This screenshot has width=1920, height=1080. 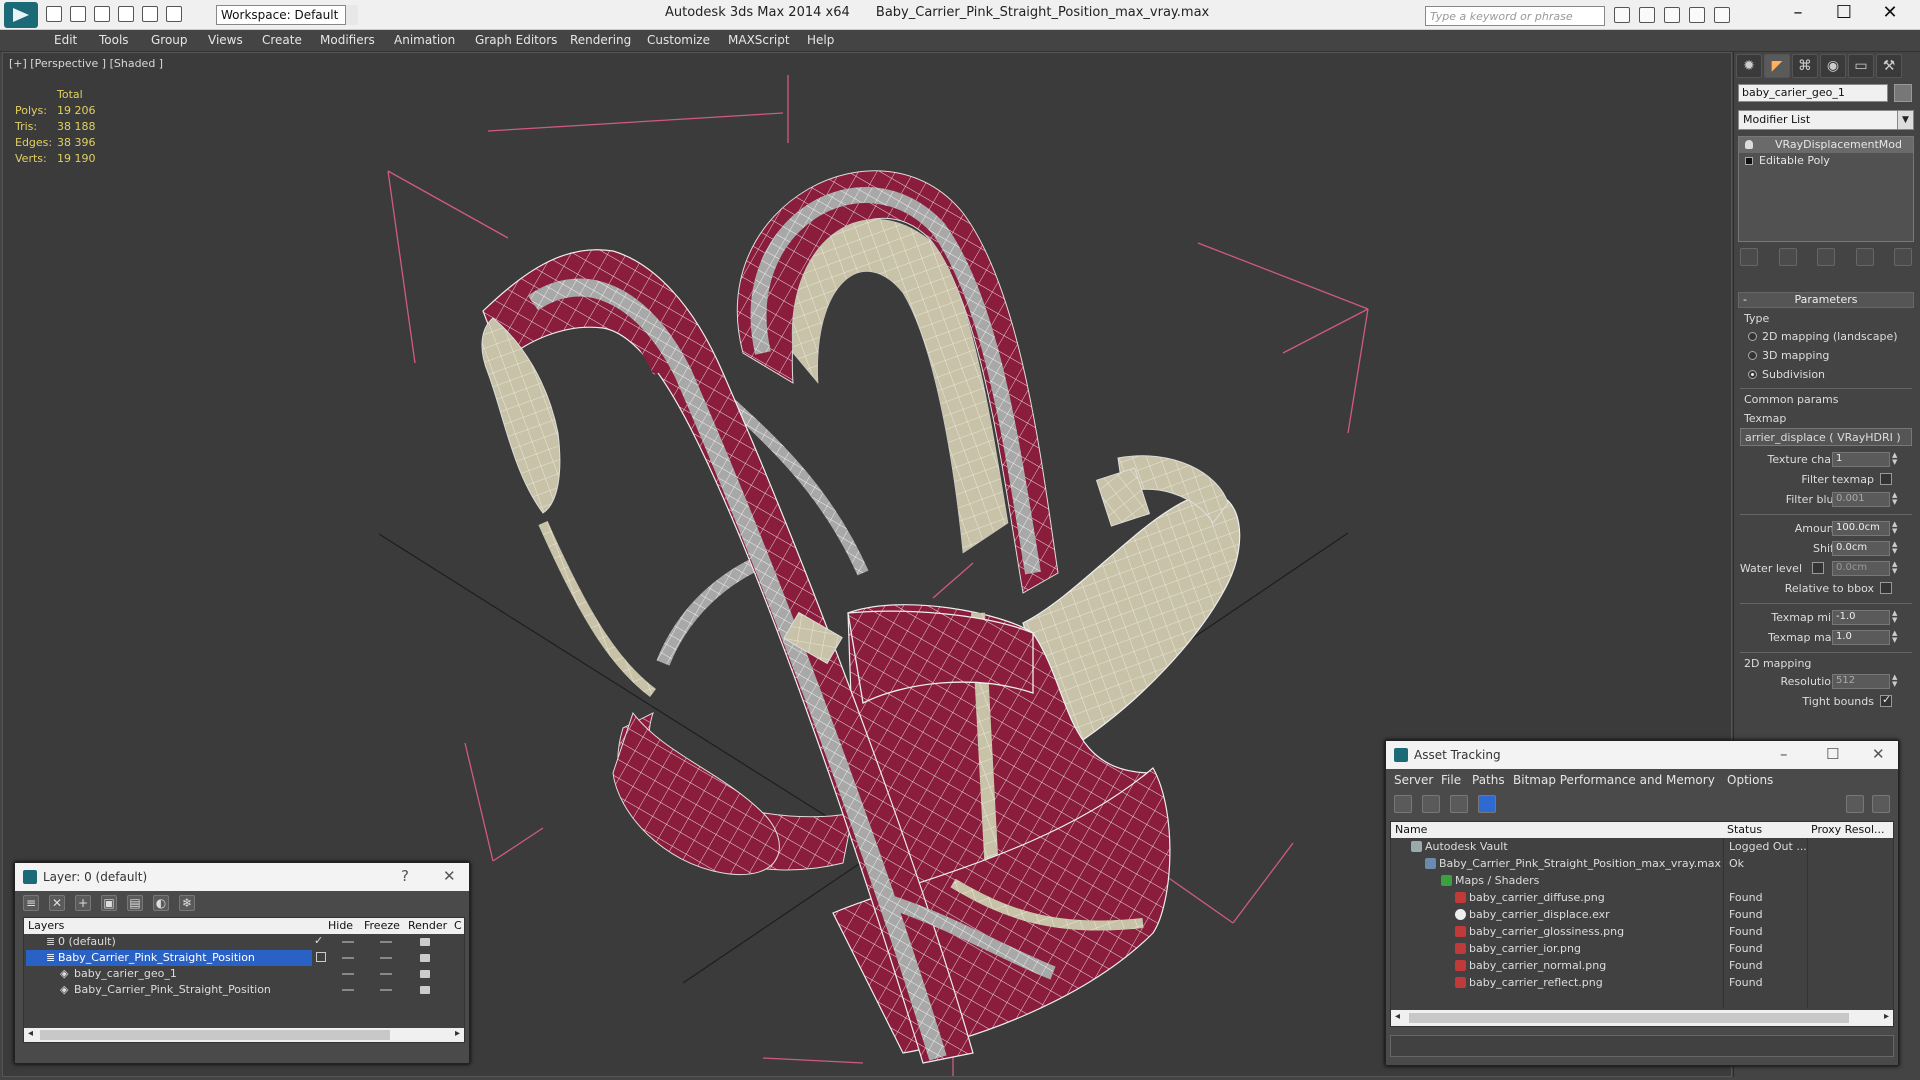 I want to click on layer-row: ◈ Baby_Carrier_Pink_Straight_Position, so click(x=244, y=990).